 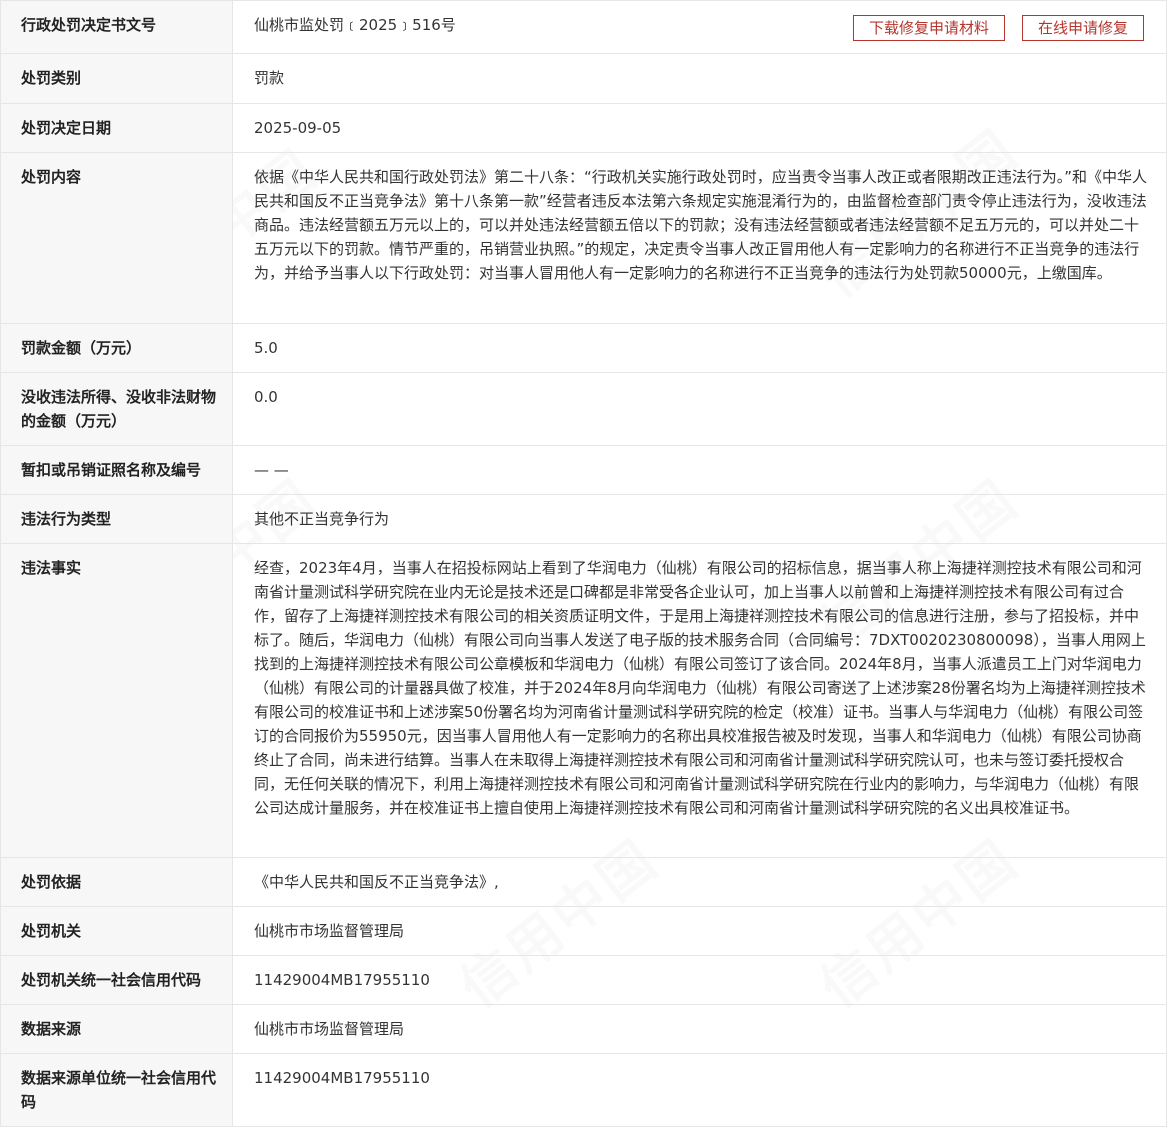 I want to click on field-label: 处罚内容, so click(x=116, y=238).